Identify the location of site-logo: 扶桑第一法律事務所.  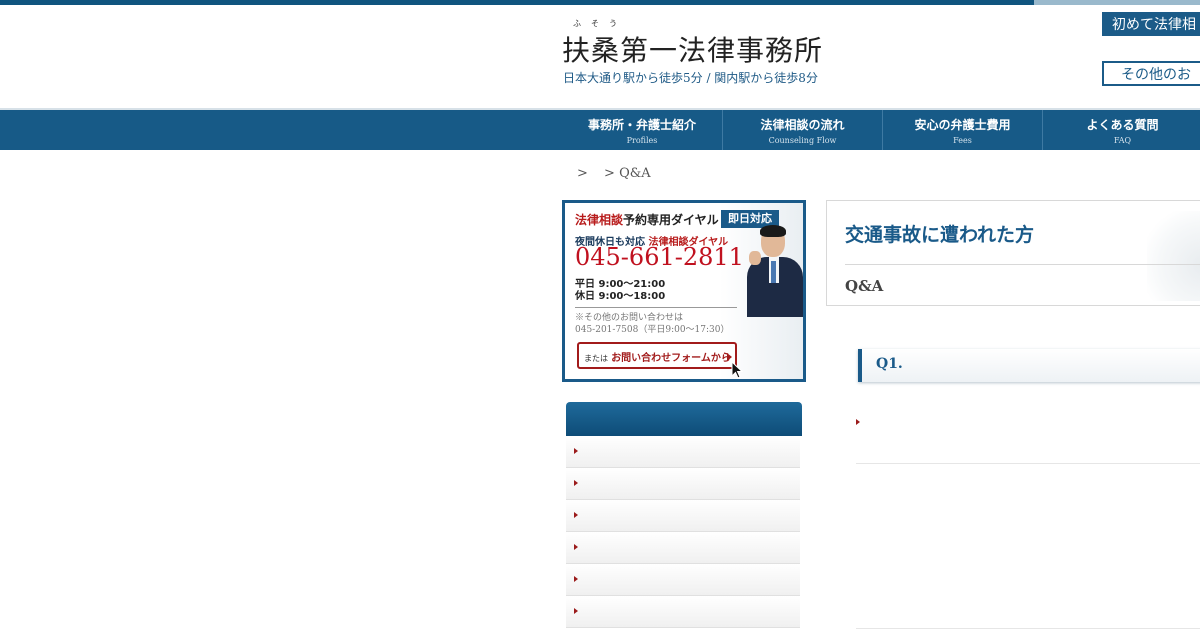
(692, 49).